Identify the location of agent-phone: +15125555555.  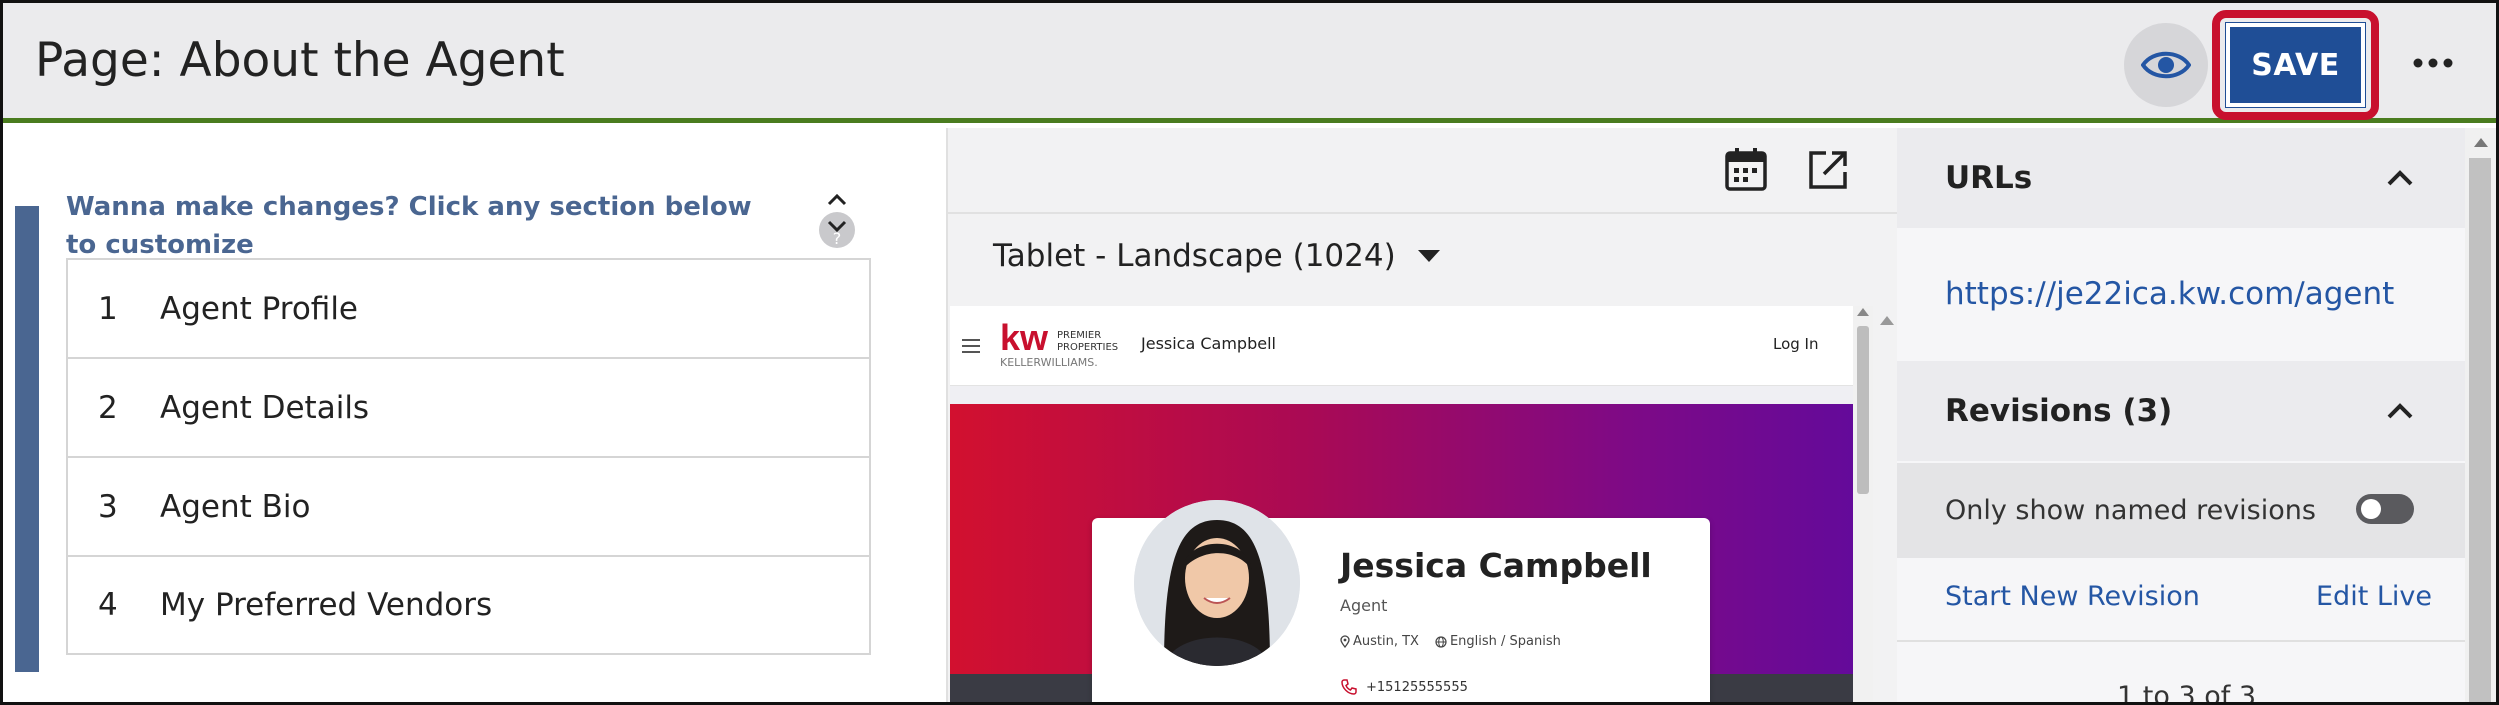
(1404, 687).